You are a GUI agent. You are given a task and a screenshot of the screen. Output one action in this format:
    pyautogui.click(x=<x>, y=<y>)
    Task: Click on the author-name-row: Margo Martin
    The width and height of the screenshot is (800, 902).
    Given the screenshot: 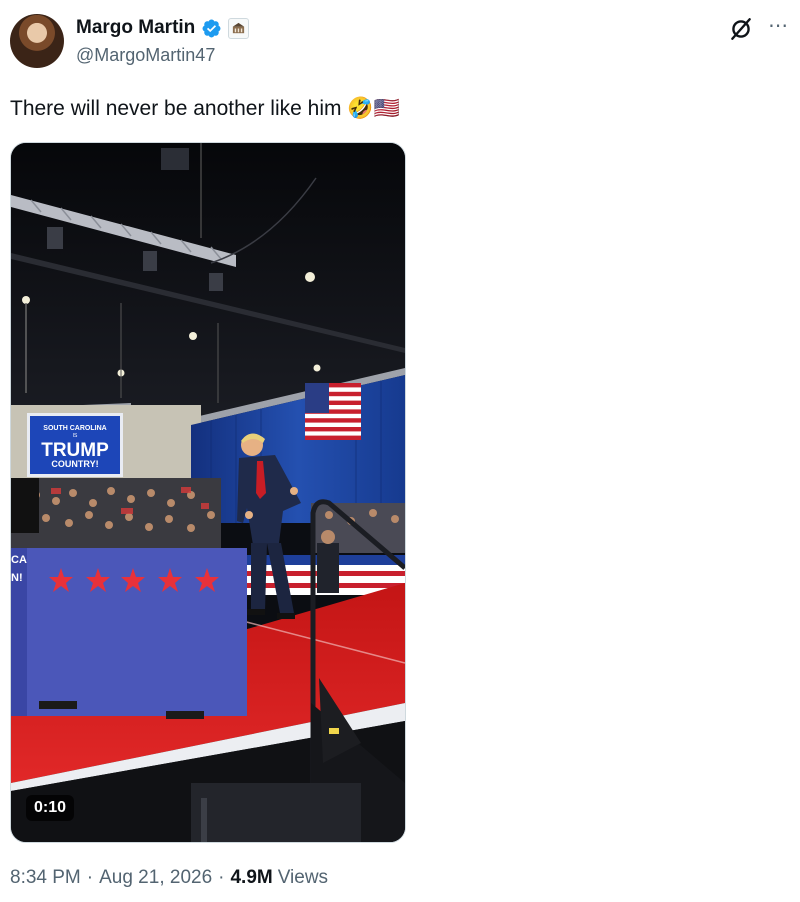 What is the action you would take?
    pyautogui.click(x=163, y=28)
    